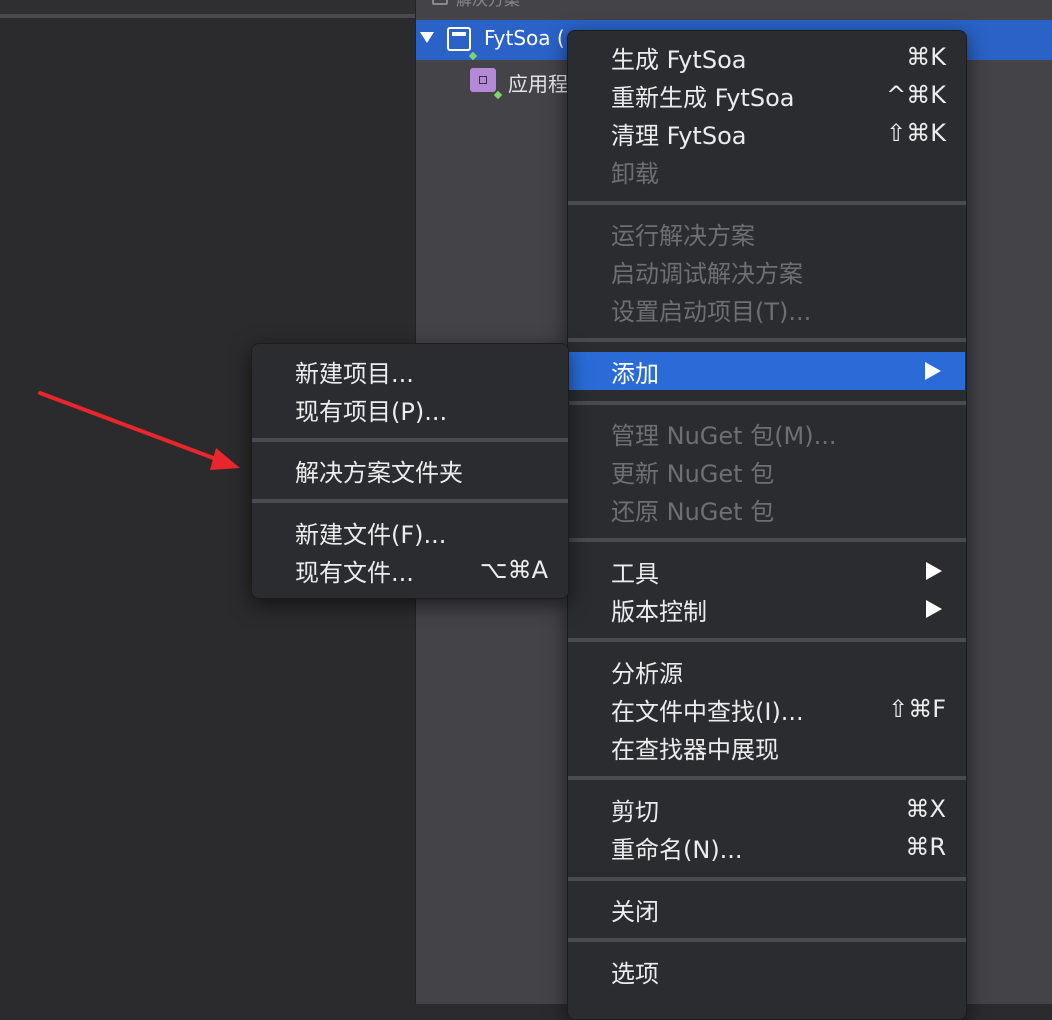 Image resolution: width=1052 pixels, height=1020 pixels. I want to click on menu-item-restore-nuget: 还原 NuGet 包, so click(767, 509).